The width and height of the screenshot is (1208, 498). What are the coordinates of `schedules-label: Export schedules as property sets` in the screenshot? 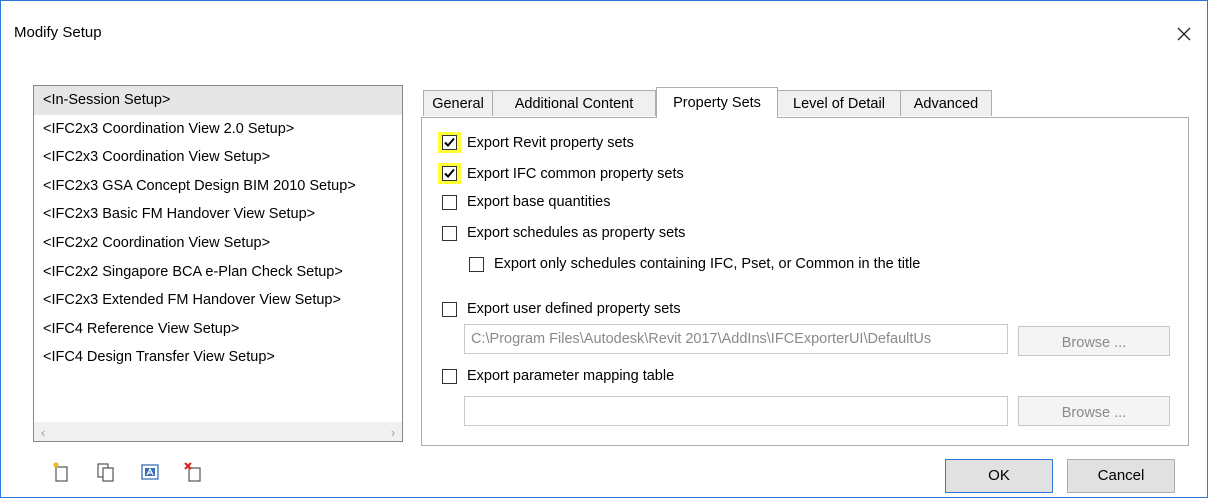 It's located at (576, 233).